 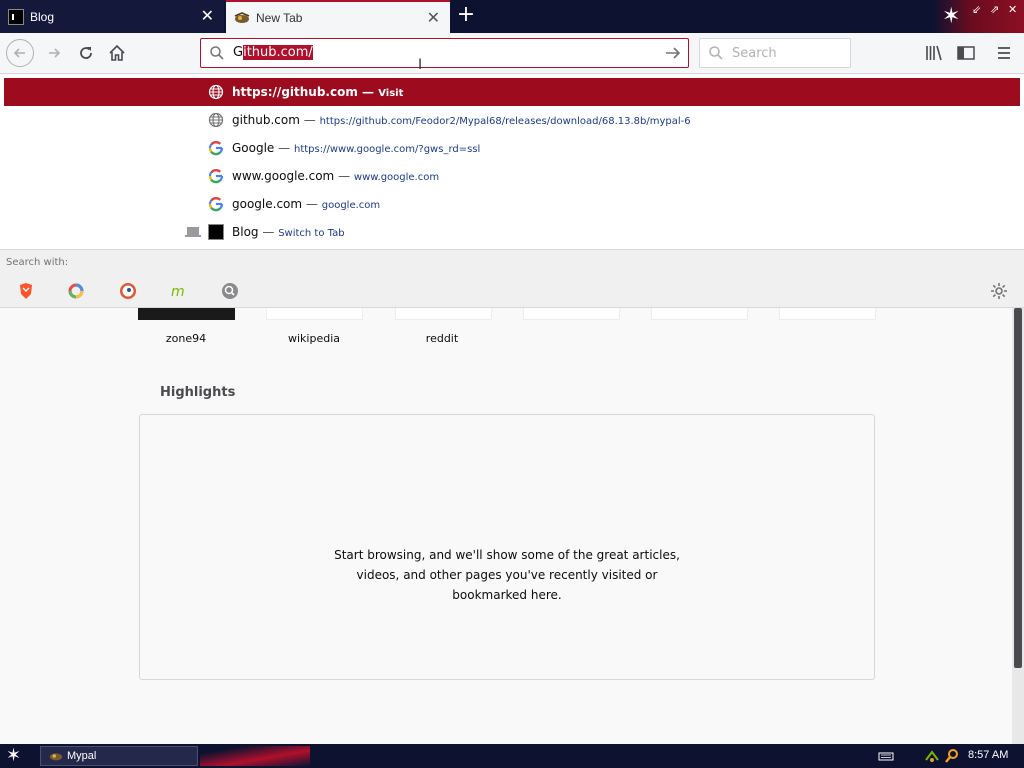 I want to click on row-url: https://www.google.com/?gws_rd=ssl, so click(x=387, y=149).